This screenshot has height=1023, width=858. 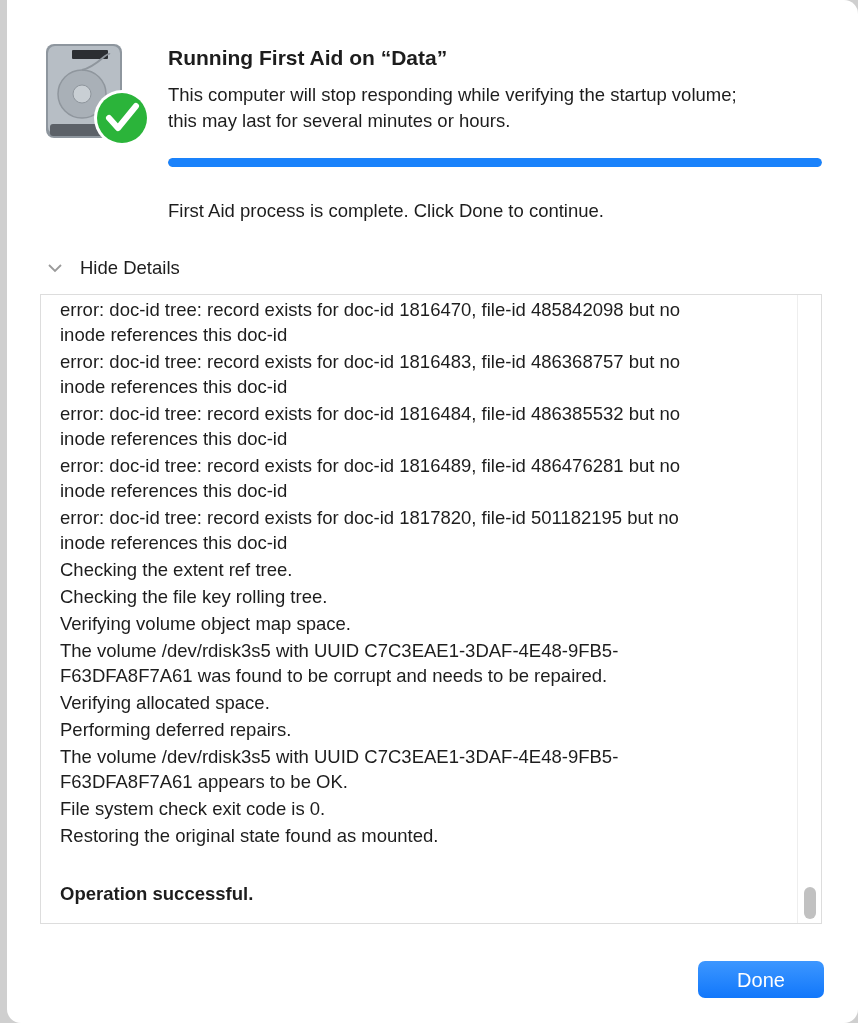 I want to click on chevron-icon, so click(x=55, y=268).